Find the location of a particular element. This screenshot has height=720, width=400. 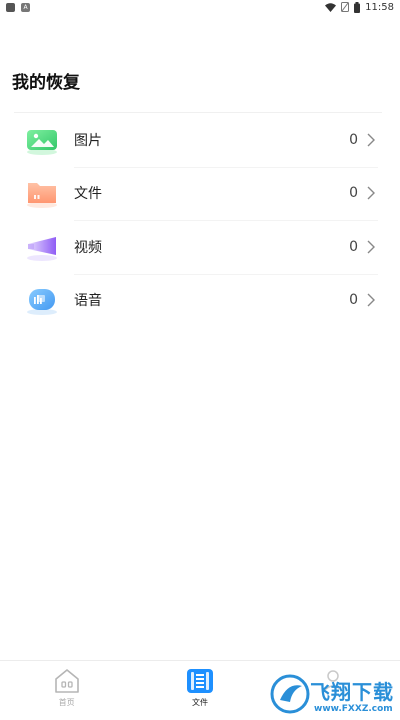

page-title: 我的恢复 is located at coordinates (46, 83).